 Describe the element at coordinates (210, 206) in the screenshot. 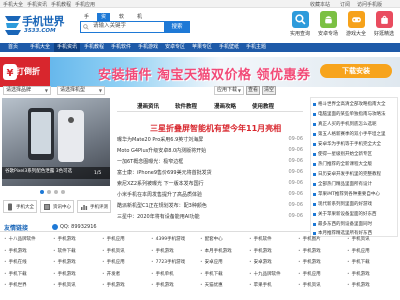

I see `news-item: 酷派新机型C1正在规划发布：配3种颜色 09-06` at that location.